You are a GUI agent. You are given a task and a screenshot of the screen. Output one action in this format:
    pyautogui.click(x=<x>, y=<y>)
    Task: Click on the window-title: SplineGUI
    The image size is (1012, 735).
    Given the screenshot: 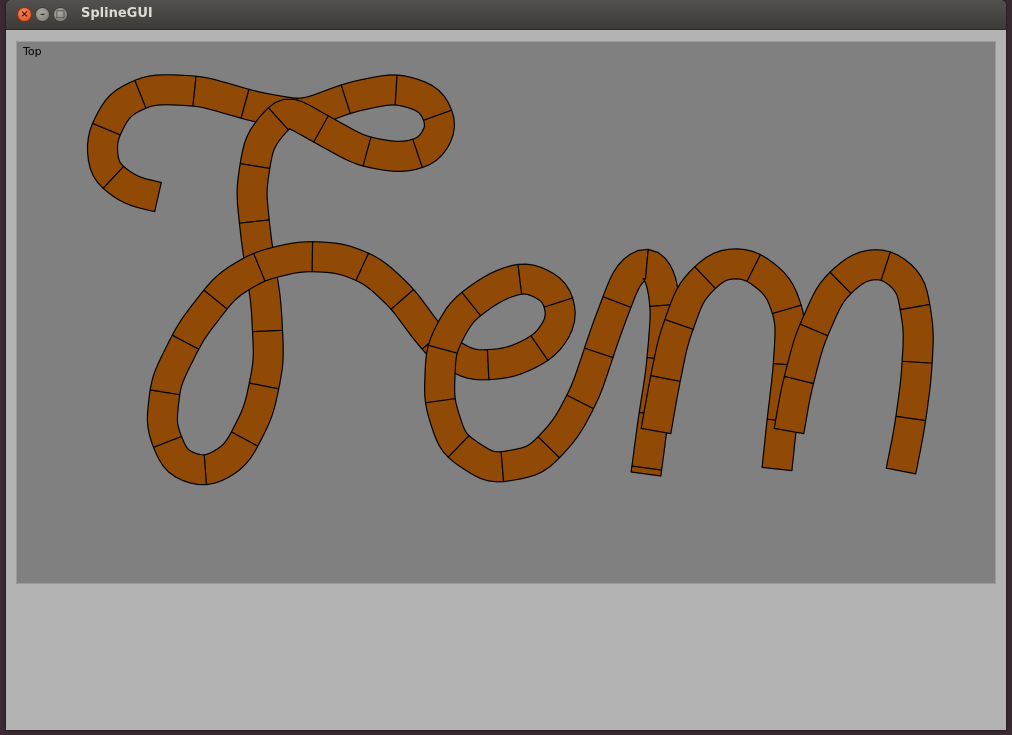 What is the action you would take?
    pyautogui.click(x=117, y=13)
    